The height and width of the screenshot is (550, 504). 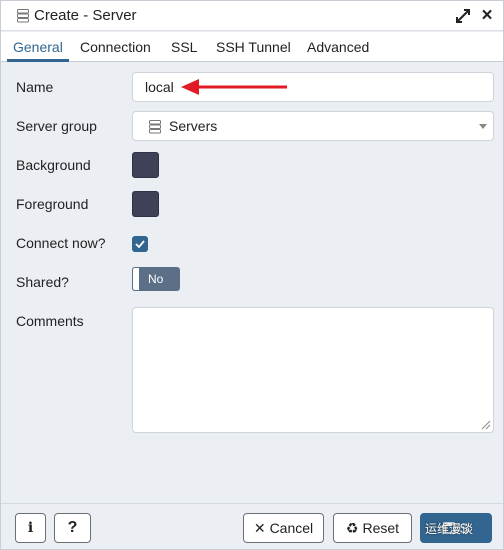 I want to click on comments-label: Comments, so click(x=50, y=321).